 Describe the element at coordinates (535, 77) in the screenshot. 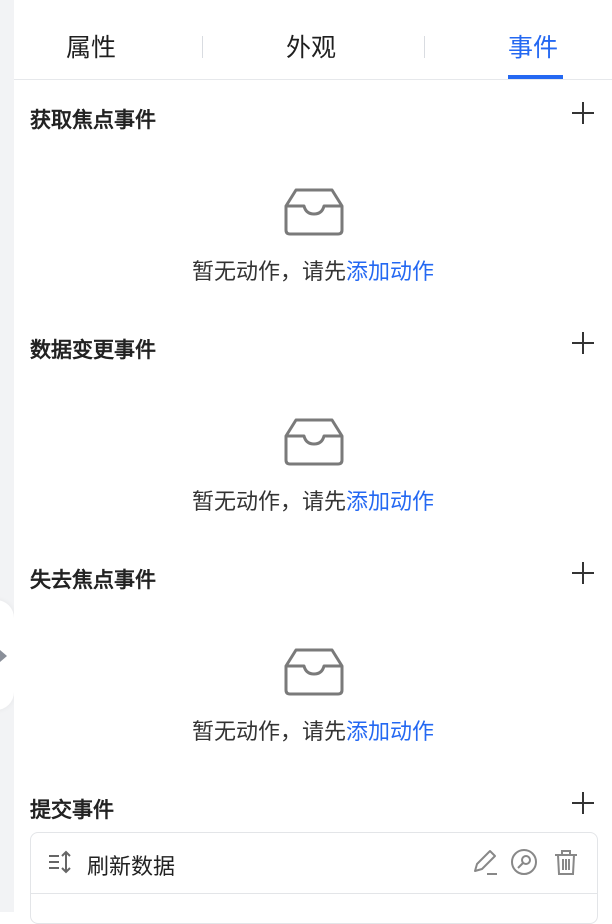

I see `active-tab-indicator` at that location.